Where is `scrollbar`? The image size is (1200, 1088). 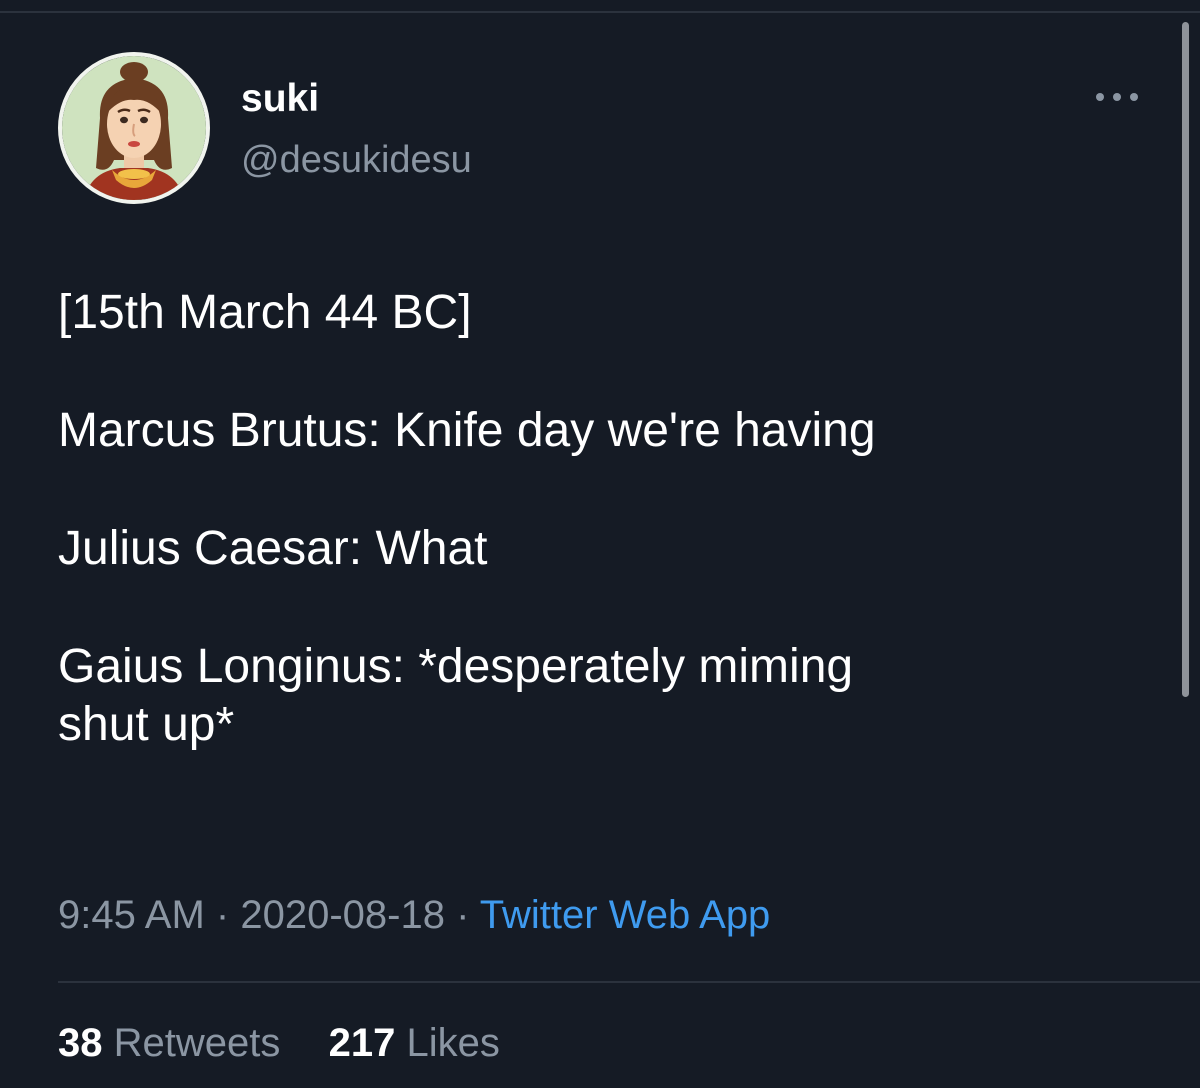
scrollbar is located at coordinates (1185, 359).